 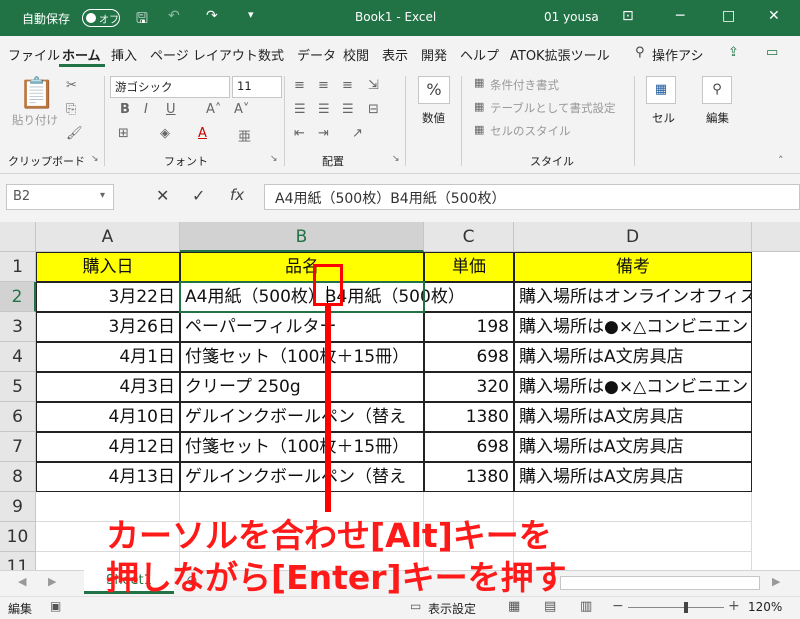 I want to click on number-label: 数値, so click(x=433, y=118).